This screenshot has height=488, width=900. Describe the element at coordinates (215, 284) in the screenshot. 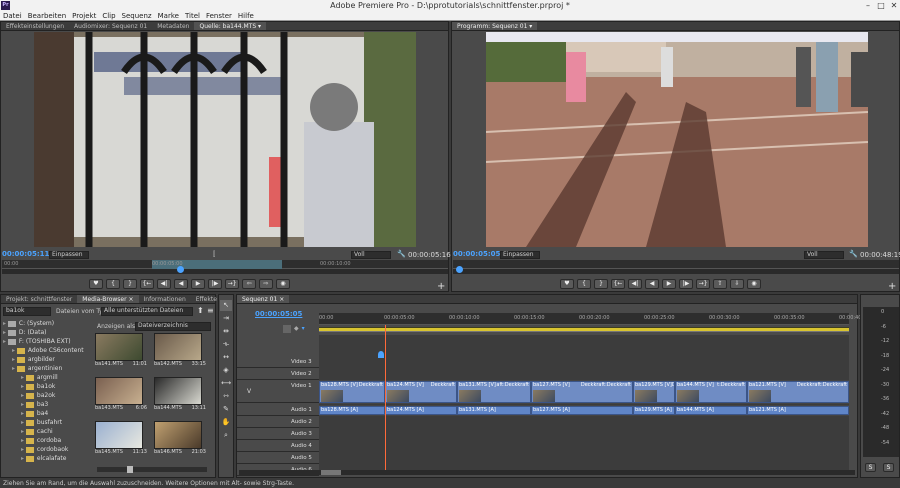

I see `transport-button: |▶` at that location.